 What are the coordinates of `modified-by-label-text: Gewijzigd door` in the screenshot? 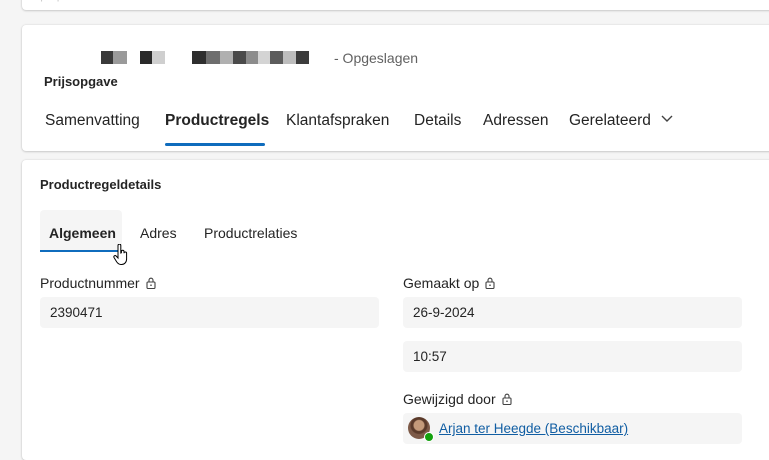 It's located at (449, 399).